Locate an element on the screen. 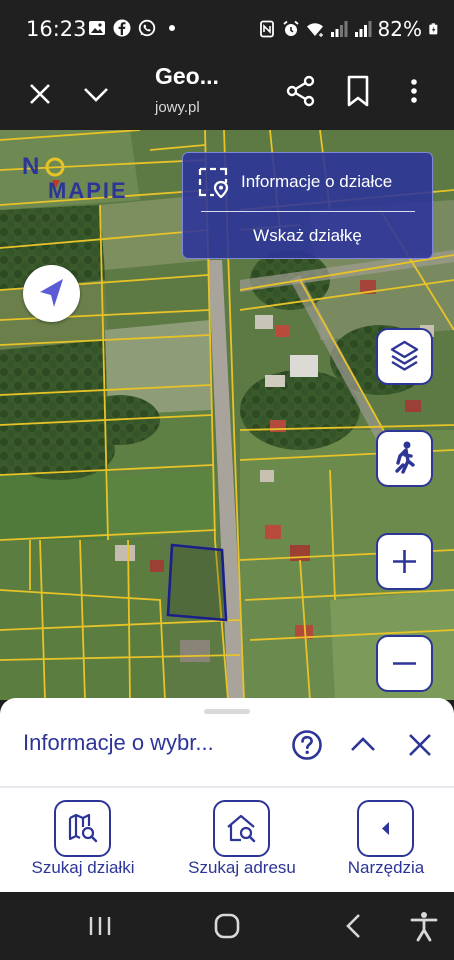 This screenshot has width=454, height=960. dot-icon is located at coordinates (172, 28).